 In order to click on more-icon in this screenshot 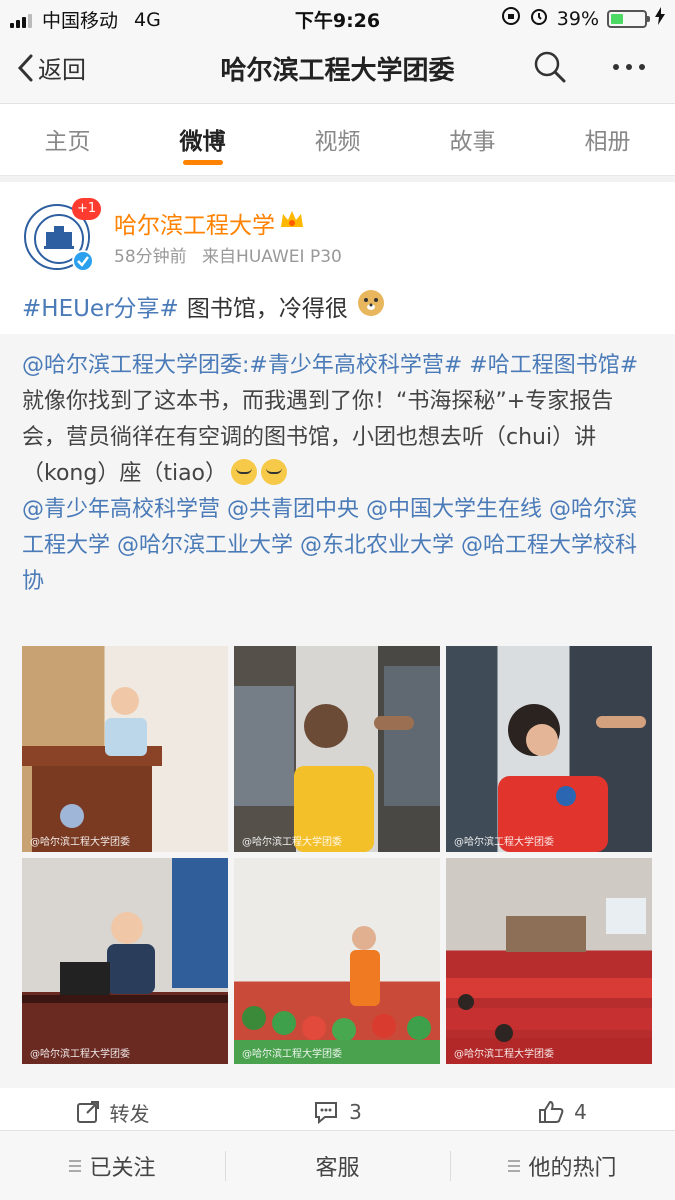, I will do `click(629, 67)`.